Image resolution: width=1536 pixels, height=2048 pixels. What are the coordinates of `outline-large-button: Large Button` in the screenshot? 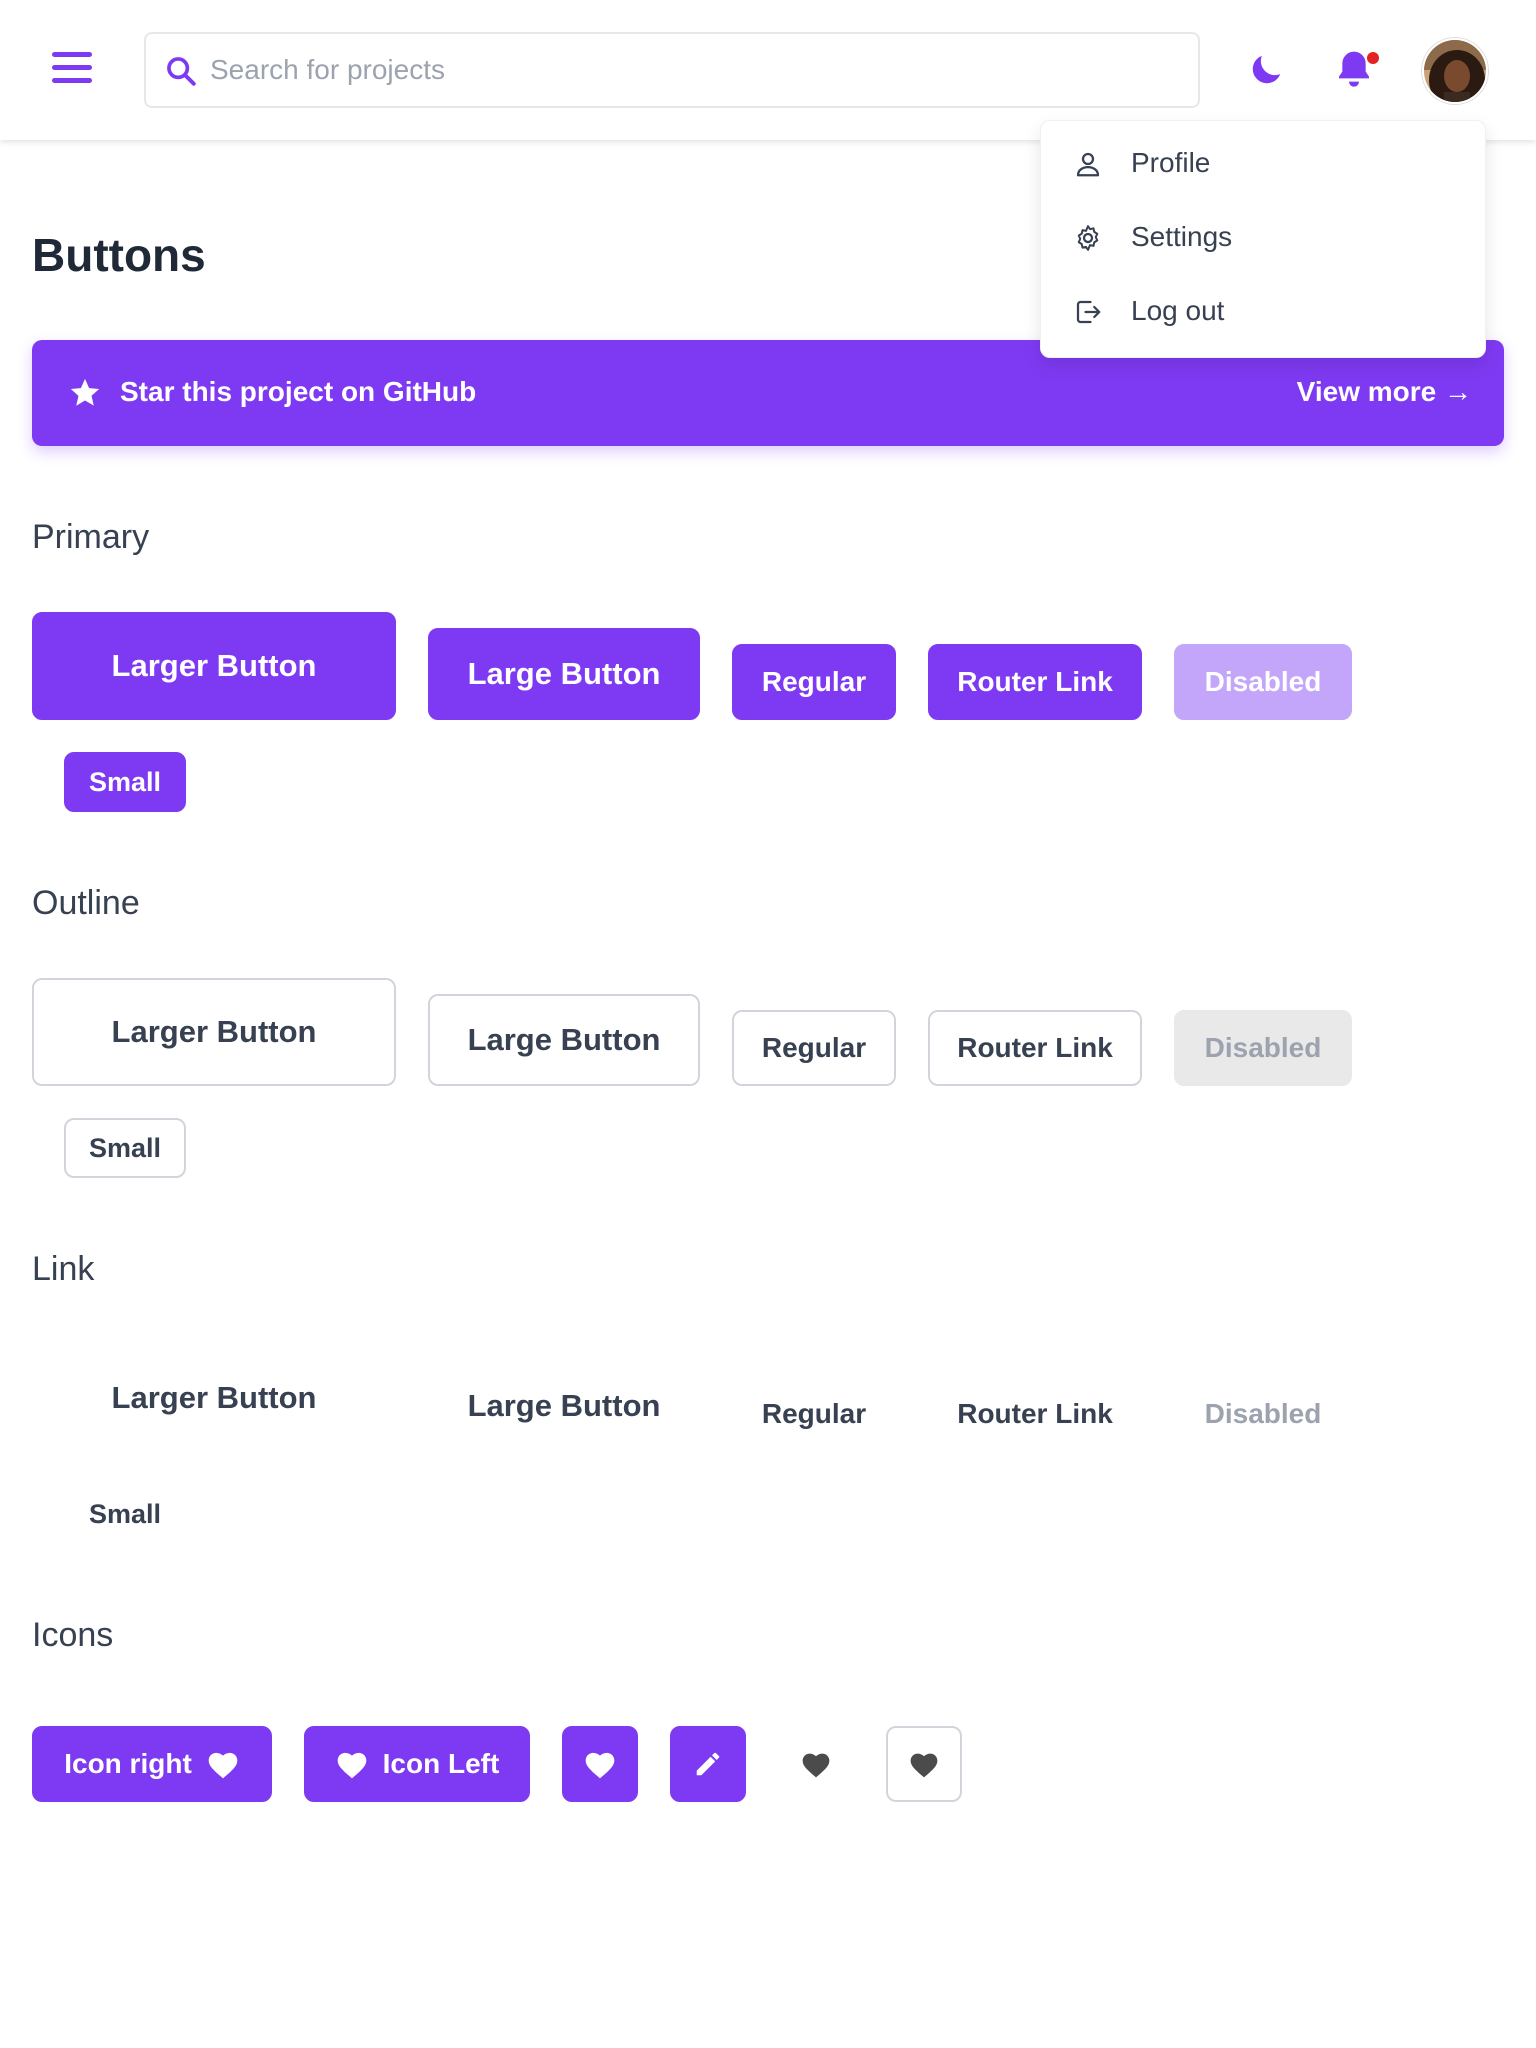 It's located at (564, 1040).